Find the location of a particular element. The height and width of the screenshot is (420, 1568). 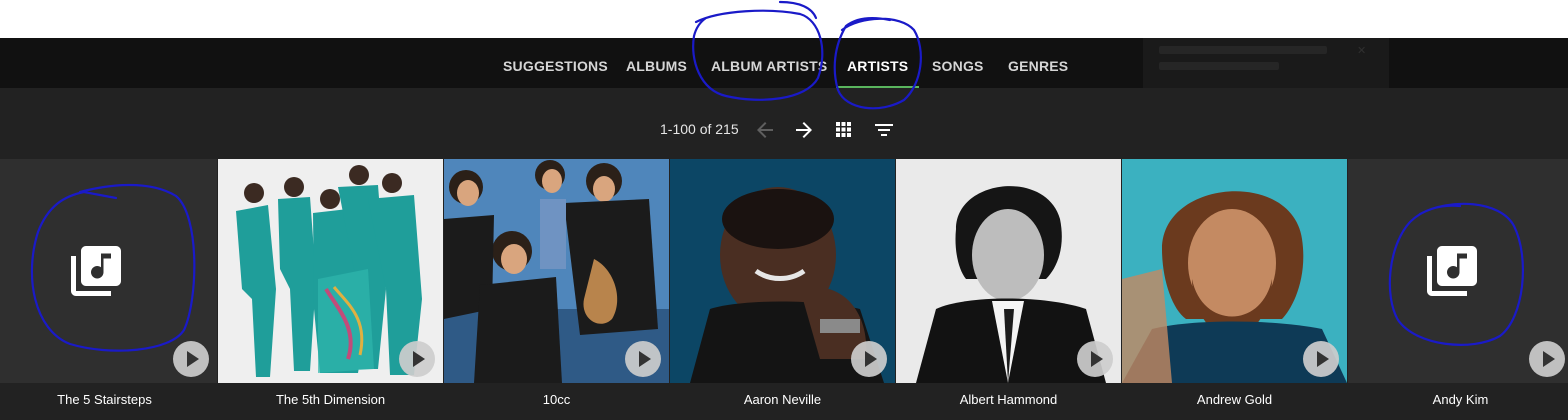

tab-albums: ALBUMS is located at coordinates (656, 63).